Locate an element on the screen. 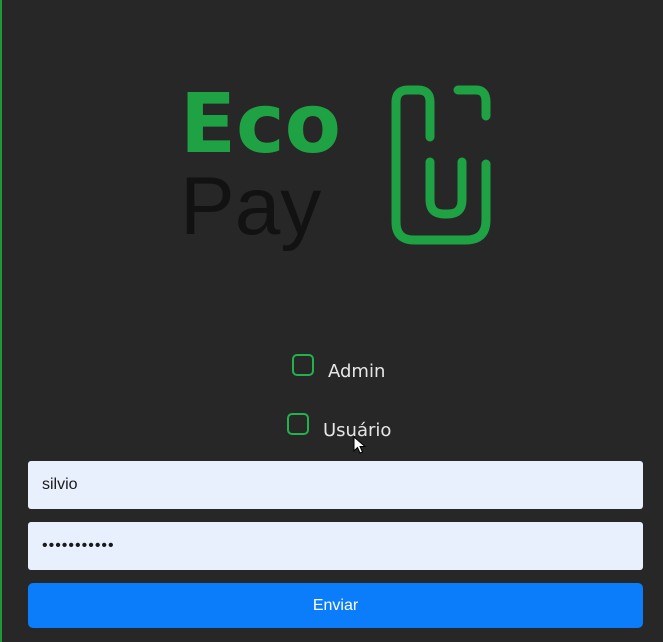 This screenshot has height=642, width=663. logo-word-pay: Pay is located at coordinates (250, 206).